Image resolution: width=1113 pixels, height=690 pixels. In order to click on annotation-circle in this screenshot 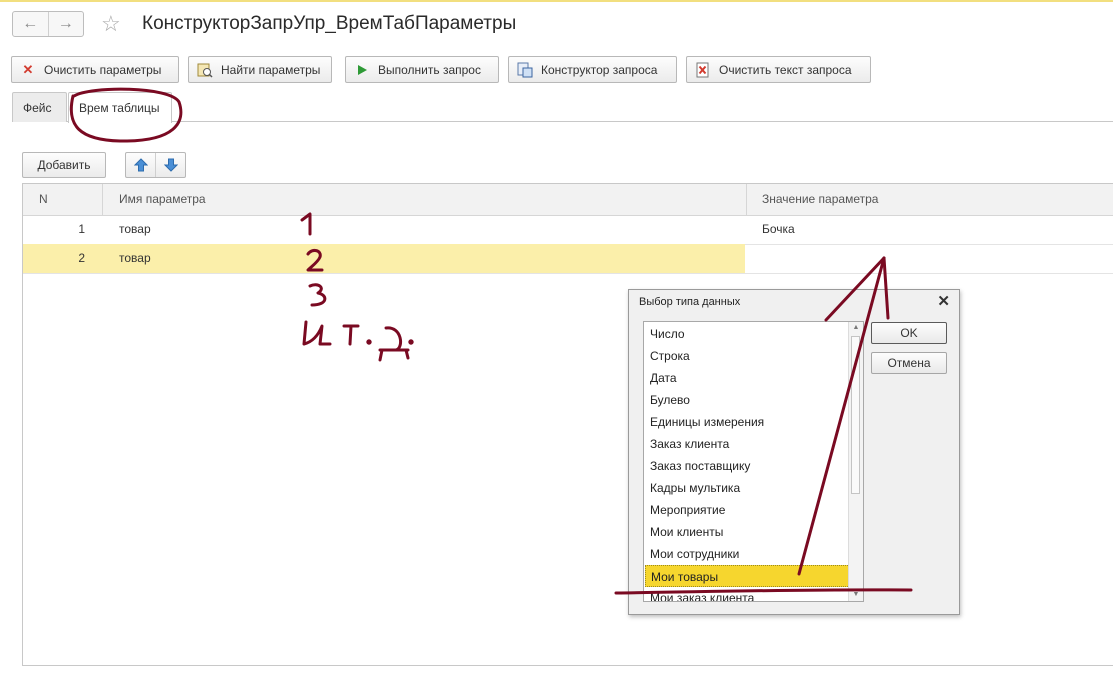, I will do `click(126, 115)`.